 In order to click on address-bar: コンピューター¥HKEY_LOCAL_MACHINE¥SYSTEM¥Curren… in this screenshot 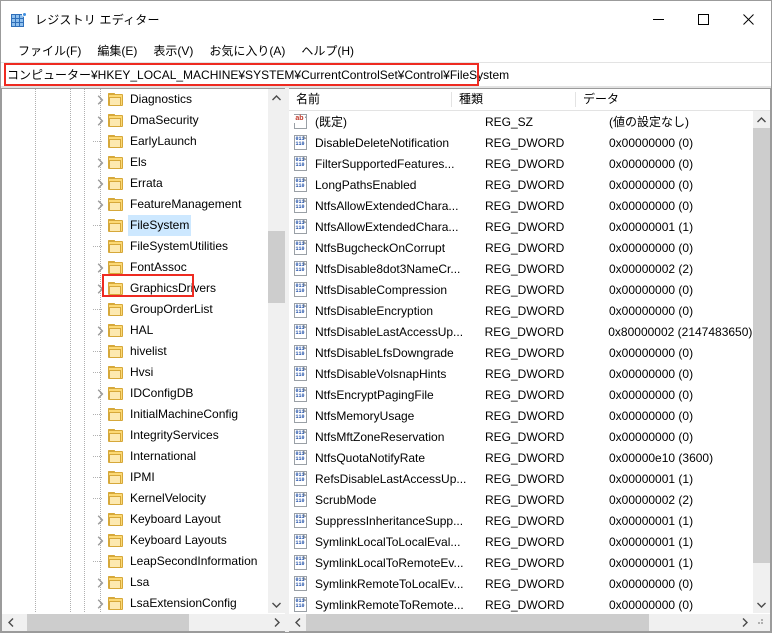, I will do `click(386, 74)`.